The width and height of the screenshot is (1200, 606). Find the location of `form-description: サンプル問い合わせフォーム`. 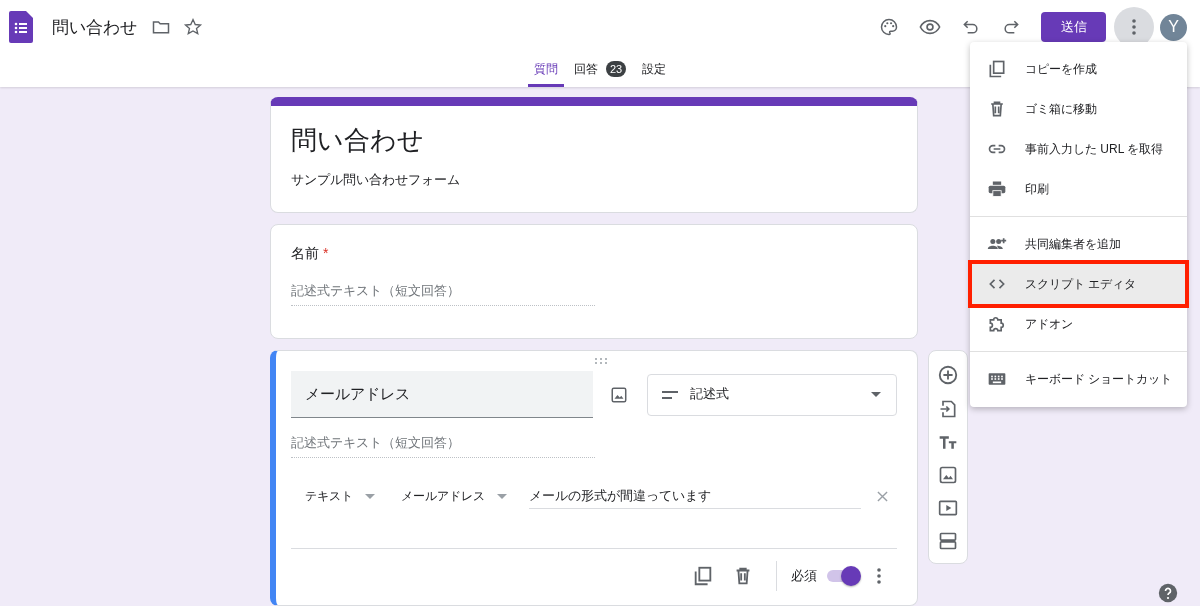

form-description: サンプル問い合わせフォーム is located at coordinates (594, 180).